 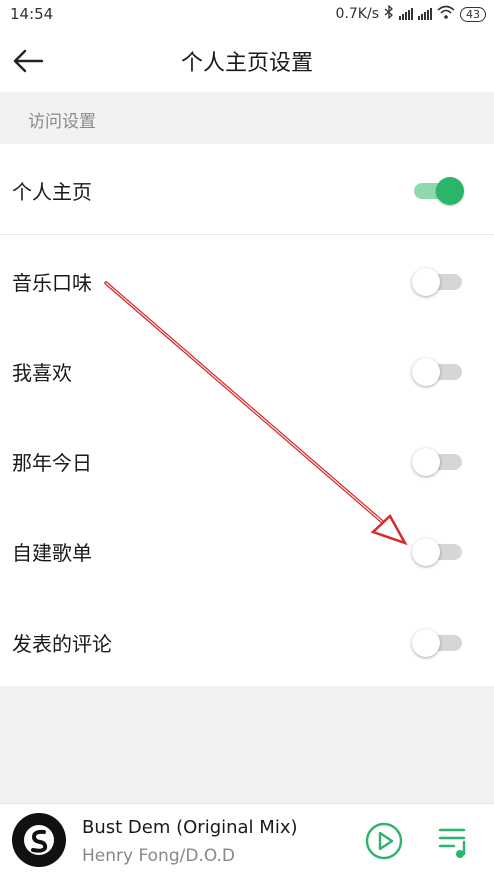 I want to click on on-this-day-toggle, so click(x=438, y=461).